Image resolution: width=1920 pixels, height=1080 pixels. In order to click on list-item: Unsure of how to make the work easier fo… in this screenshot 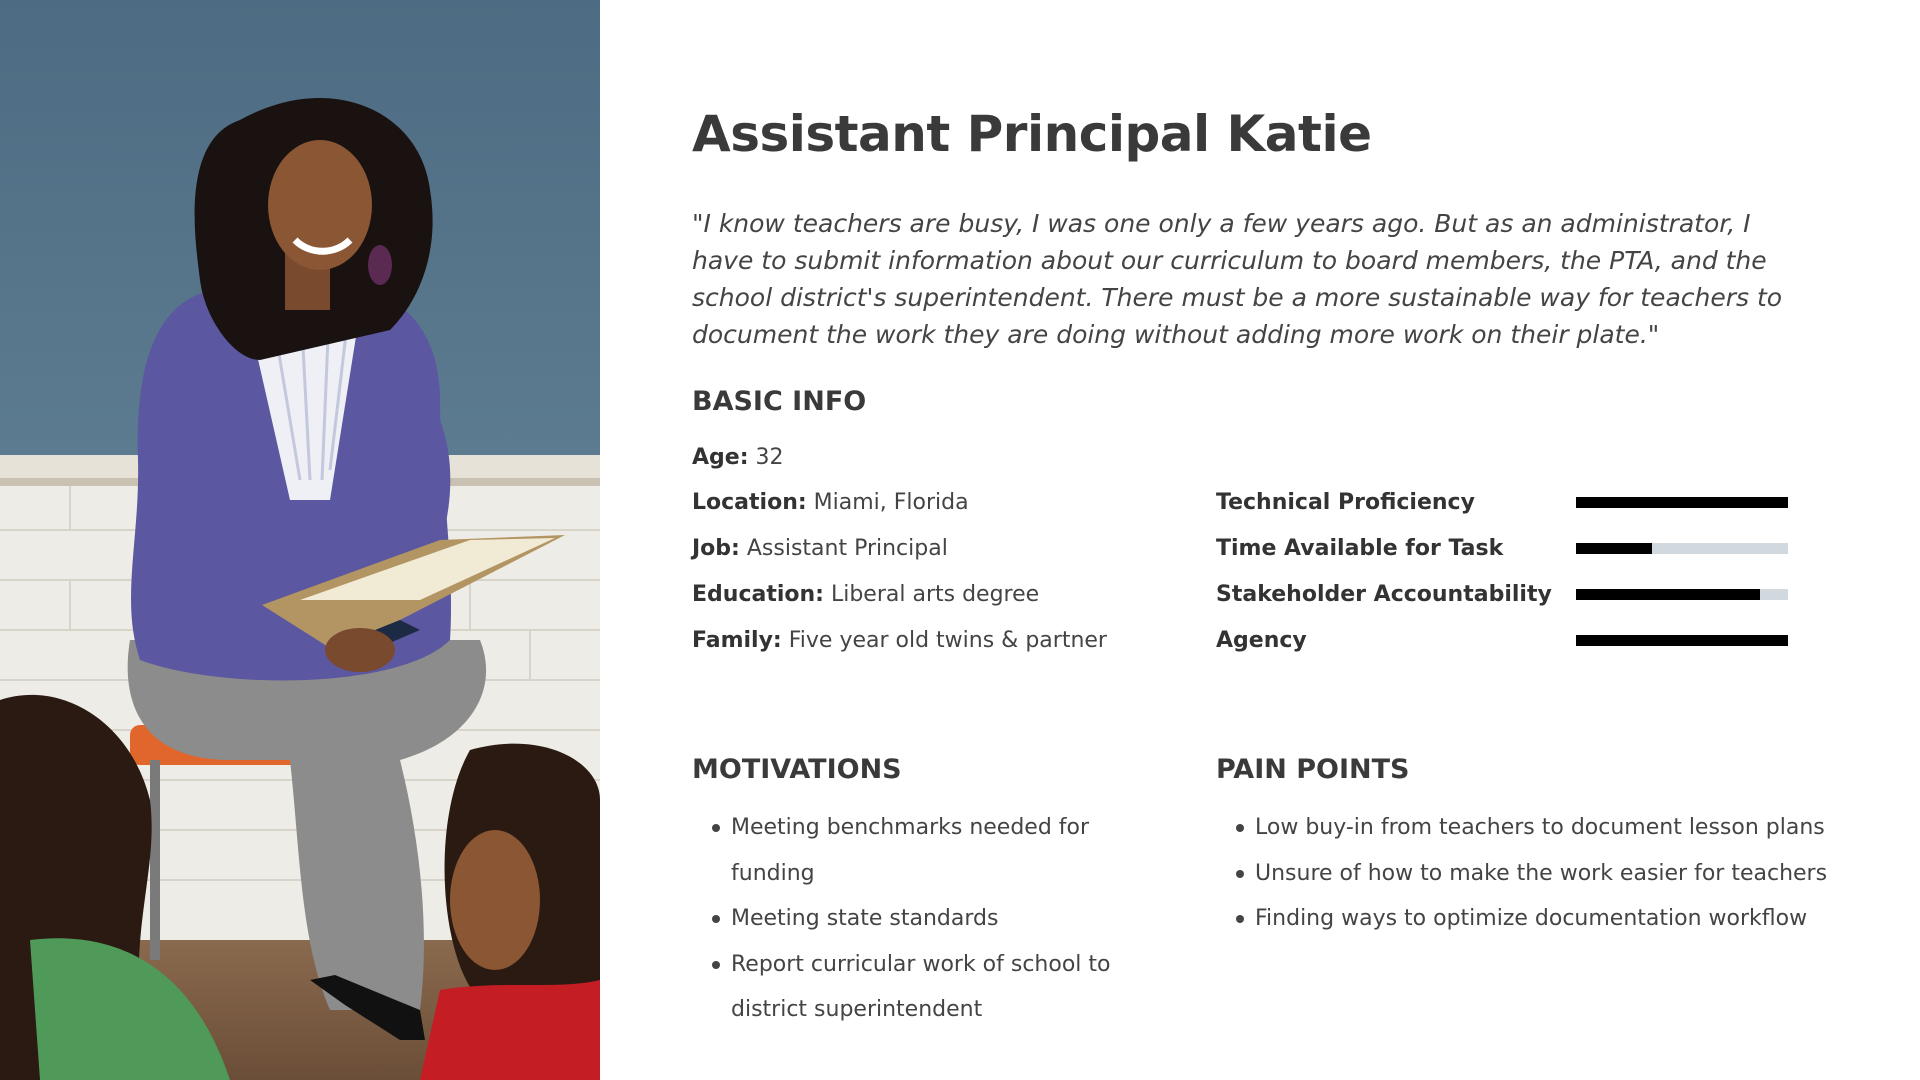, I will do `click(1536, 874)`.